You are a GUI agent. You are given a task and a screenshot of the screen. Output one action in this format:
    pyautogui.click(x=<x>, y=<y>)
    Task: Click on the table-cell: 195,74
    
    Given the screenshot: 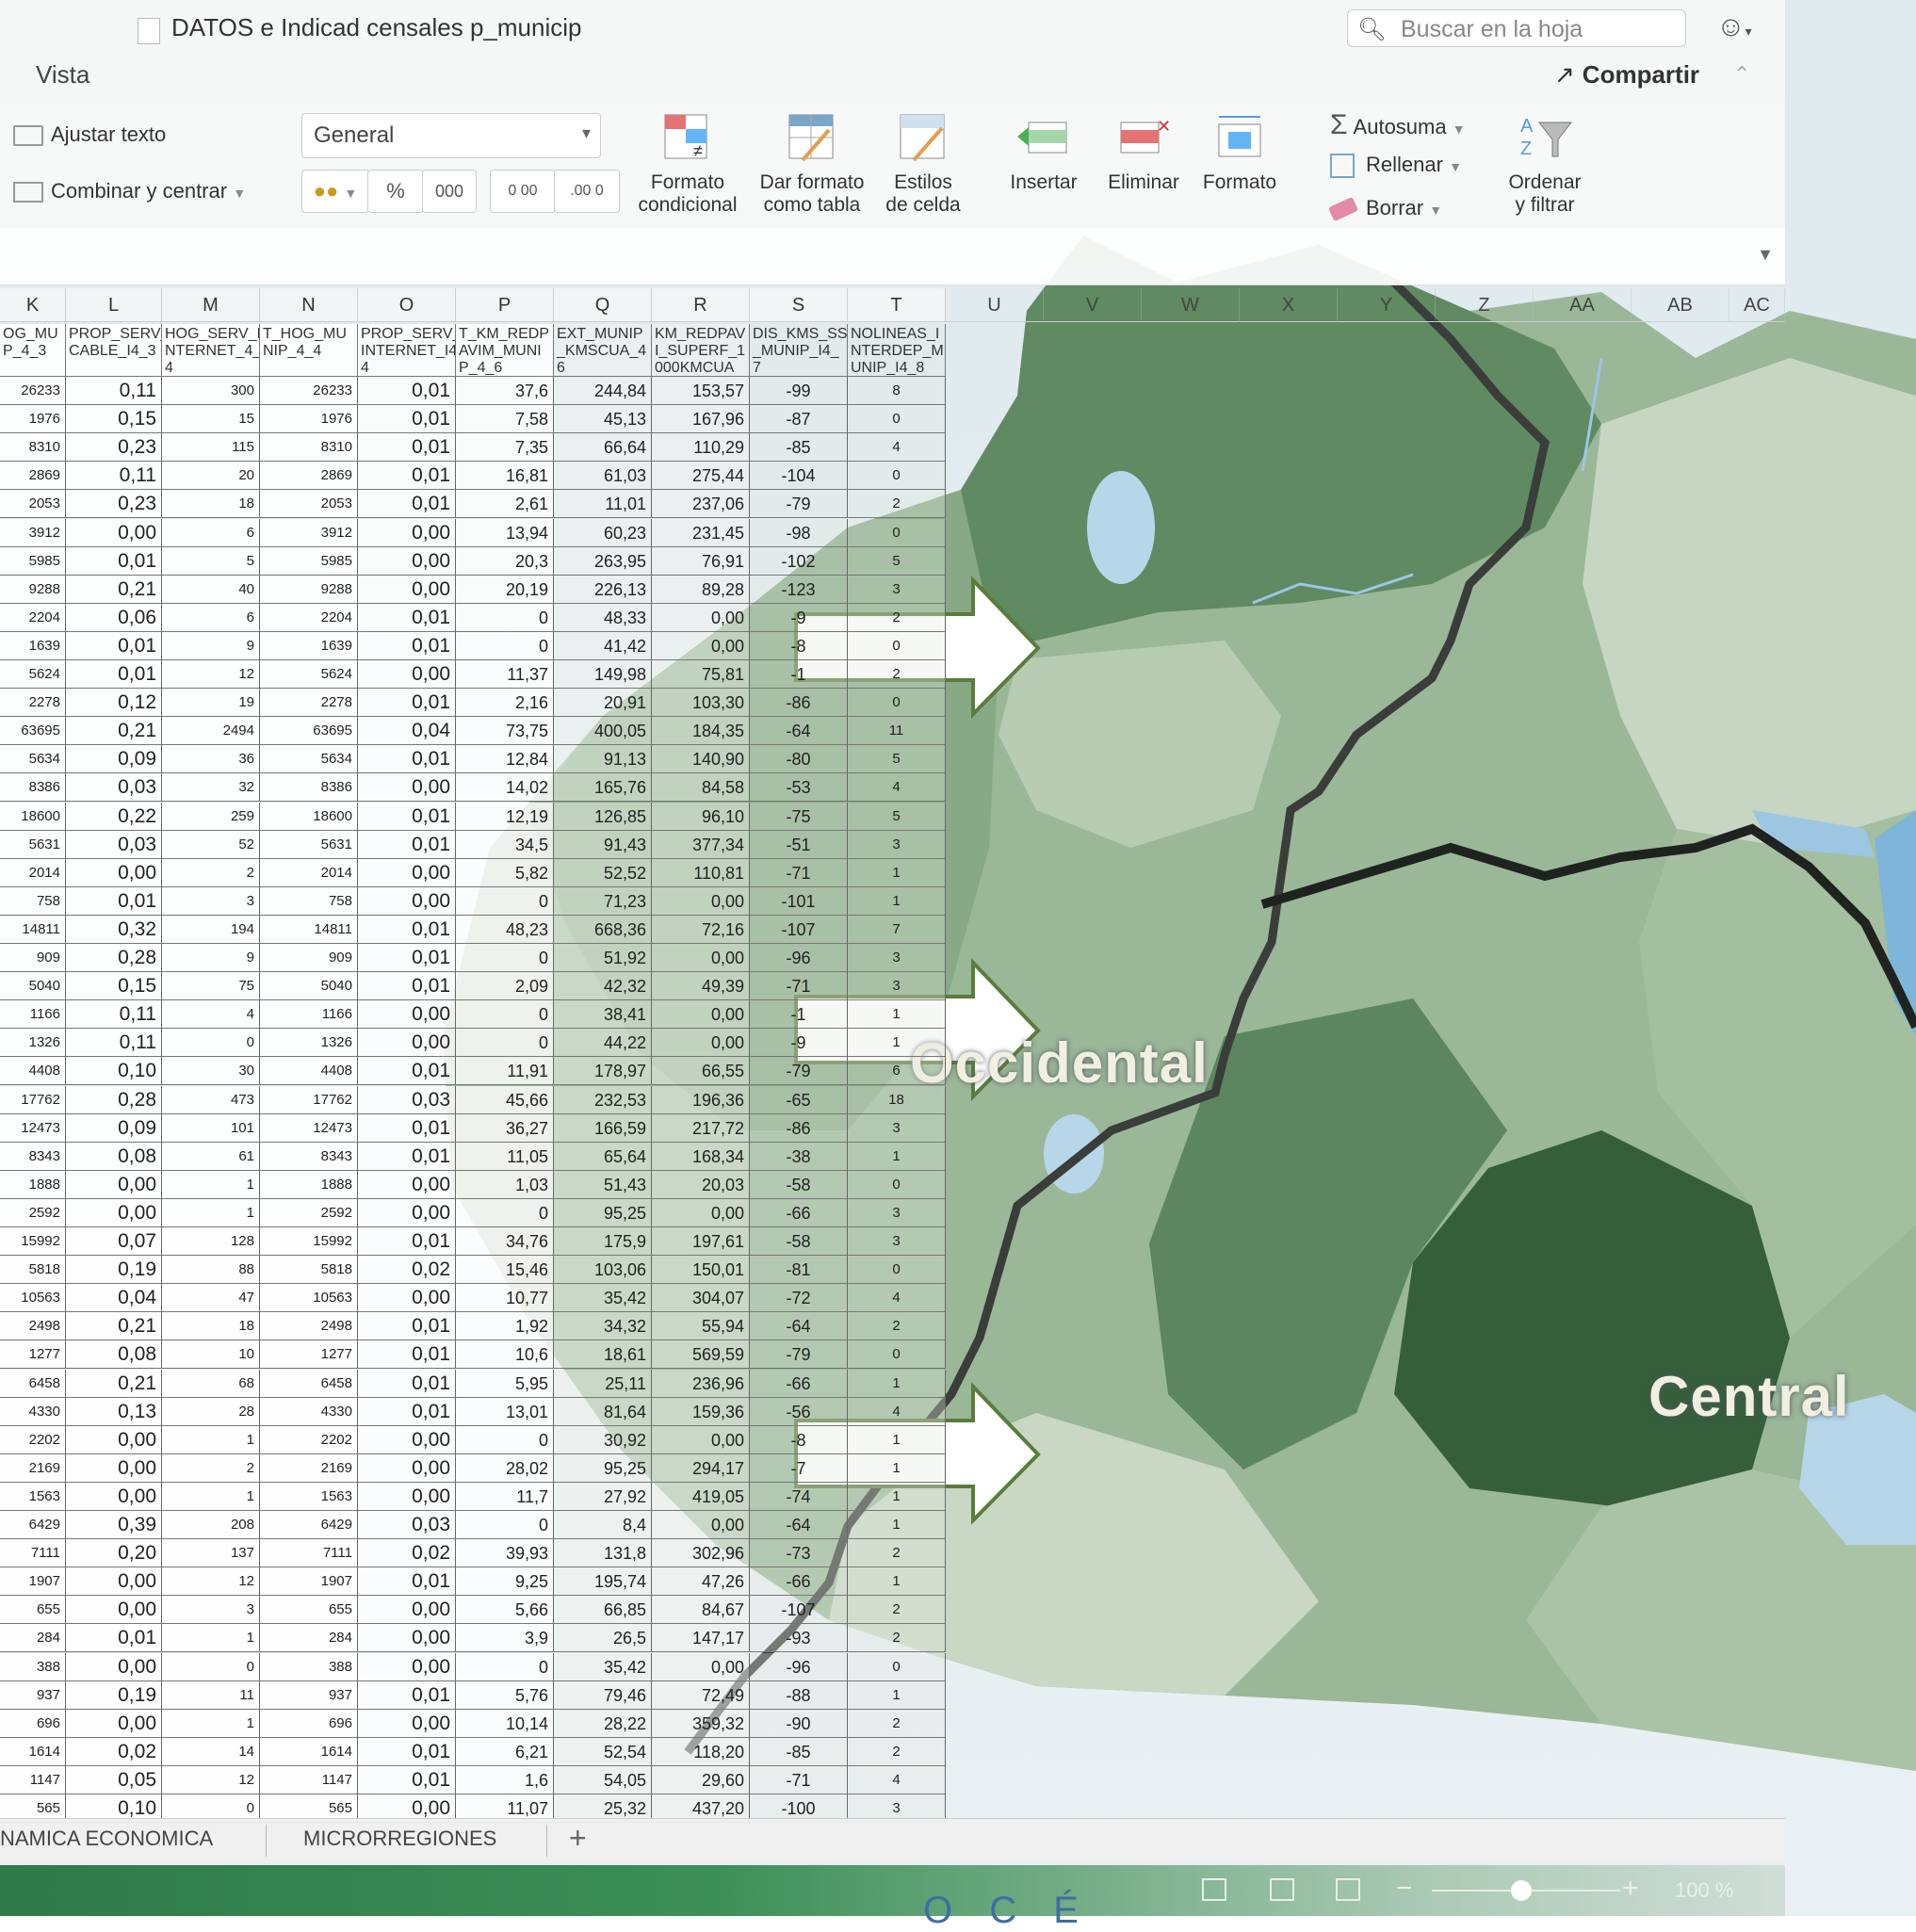 What is the action you would take?
    pyautogui.click(x=603, y=1581)
    